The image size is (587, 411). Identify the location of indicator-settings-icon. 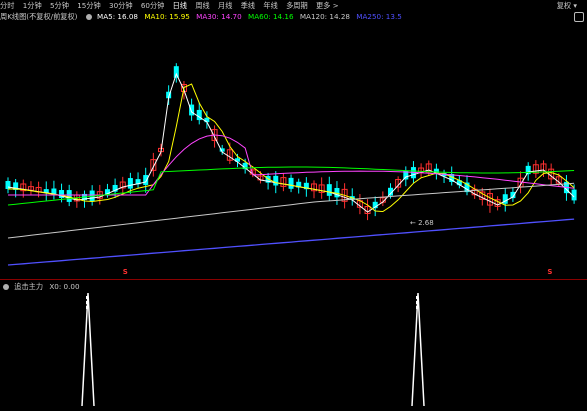
(6, 287).